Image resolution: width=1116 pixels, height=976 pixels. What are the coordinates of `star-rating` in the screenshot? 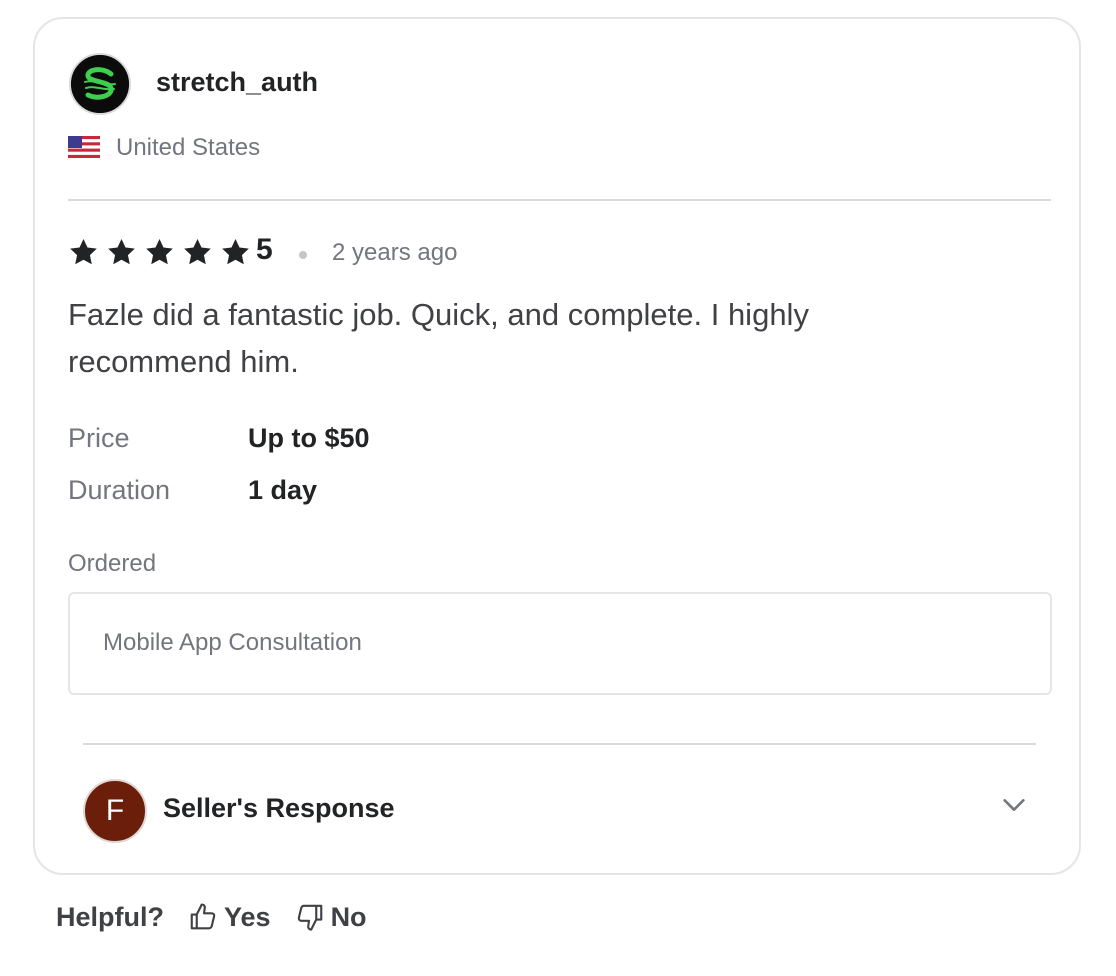 It's located at (163, 252).